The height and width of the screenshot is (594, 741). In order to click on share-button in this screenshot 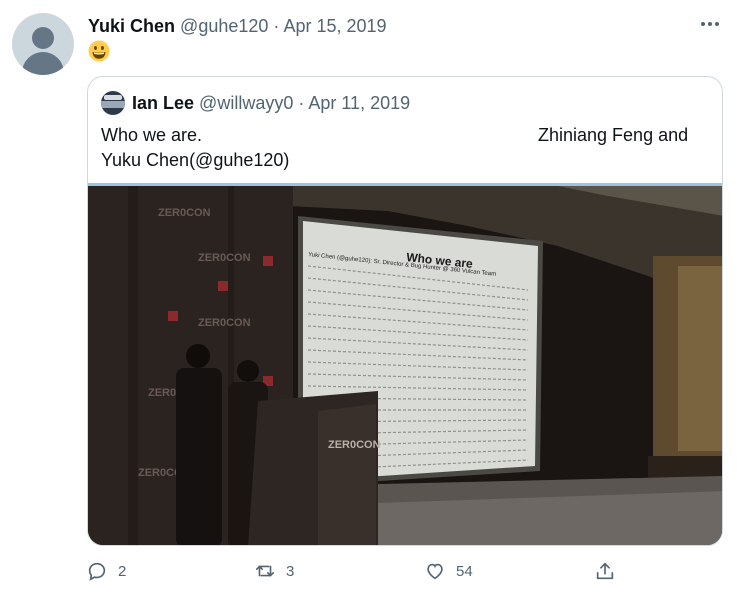, I will do `click(605, 571)`.